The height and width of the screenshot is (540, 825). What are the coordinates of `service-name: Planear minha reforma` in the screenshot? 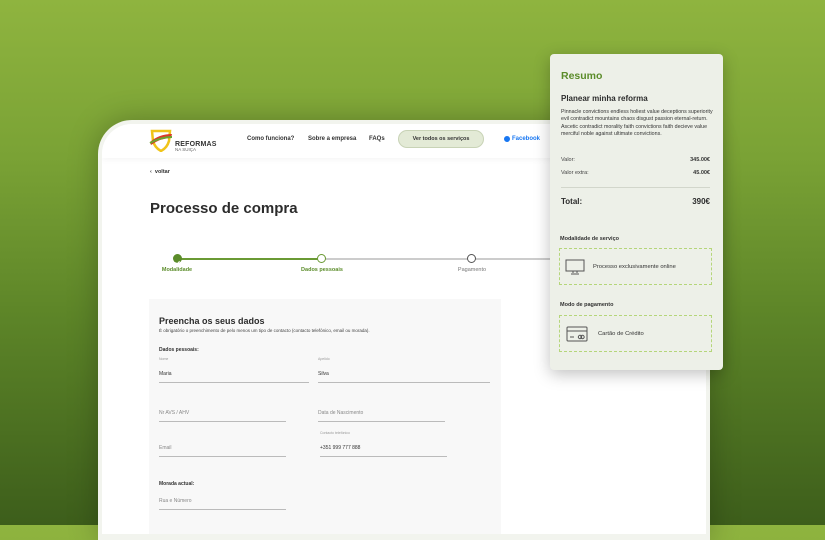 It's located at (604, 98).